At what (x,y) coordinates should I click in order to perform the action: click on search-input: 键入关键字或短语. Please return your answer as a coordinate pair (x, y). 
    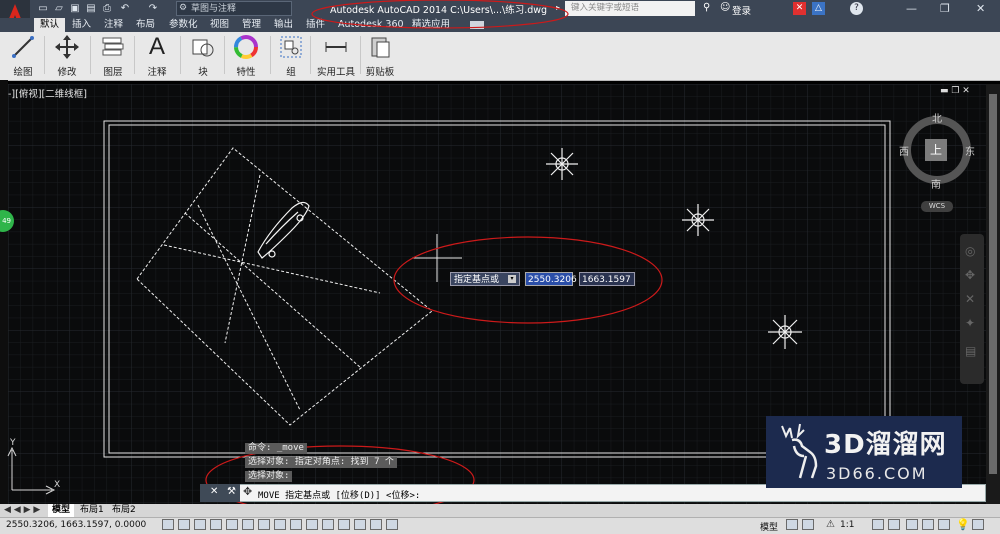
    Looking at the image, I should click on (630, 8).